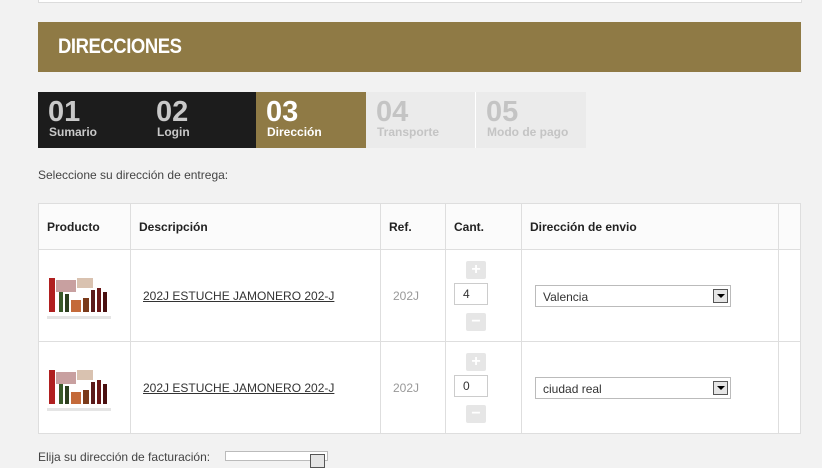 This screenshot has height=468, width=822. Describe the element at coordinates (789, 226) in the screenshot. I see `header-empty` at that location.